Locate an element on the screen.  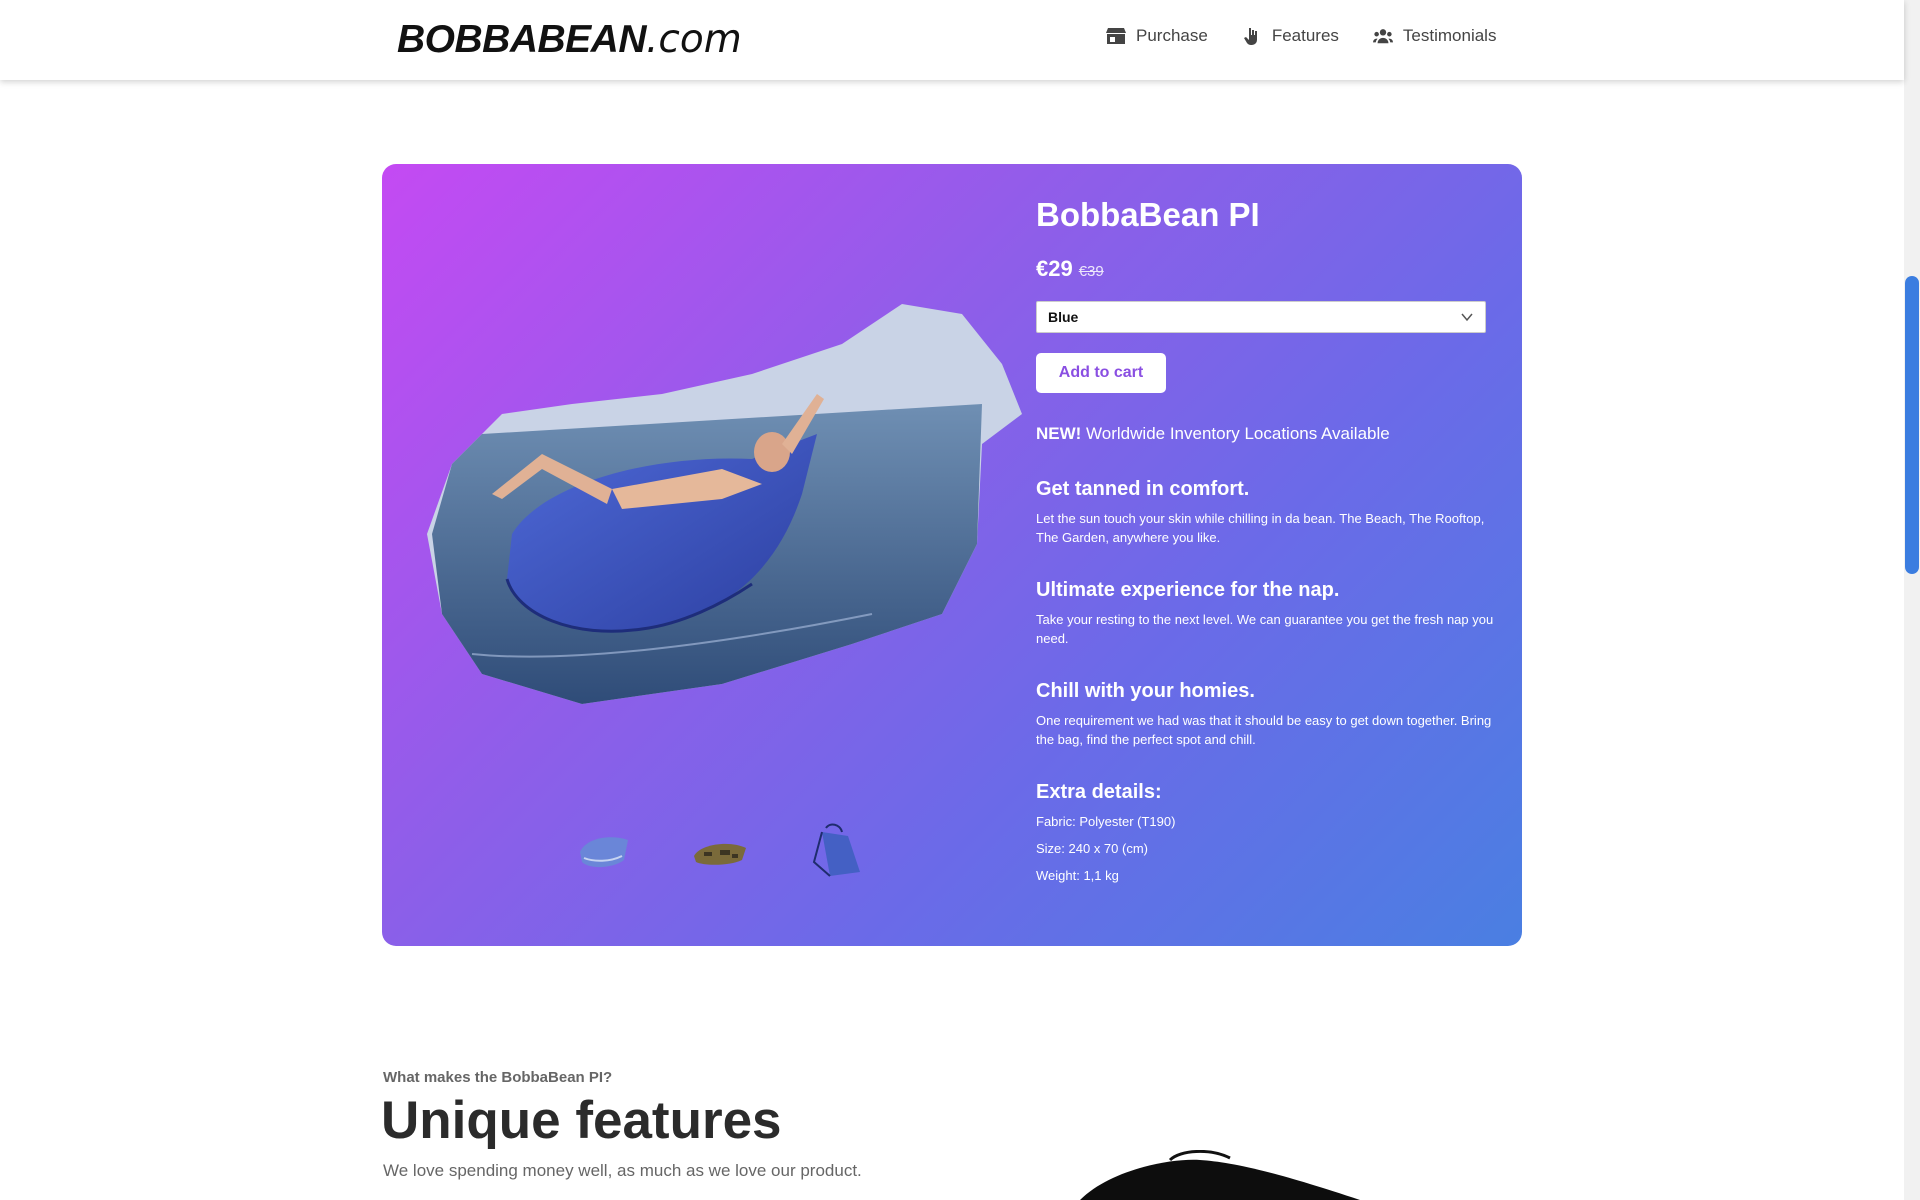
nav-testimonials: Testimonials is located at coordinates (1434, 36).